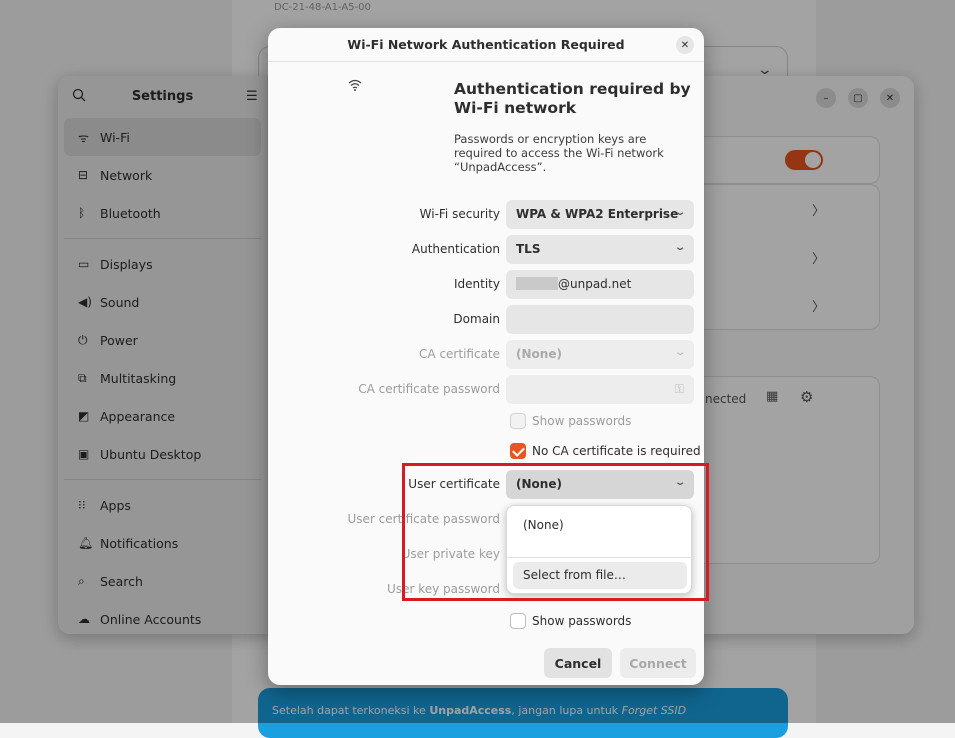 Image resolution: width=955 pixels, height=738 pixels. What do you see at coordinates (518, 421) in the screenshot?
I see `show-passwords-checkbox` at bounding box center [518, 421].